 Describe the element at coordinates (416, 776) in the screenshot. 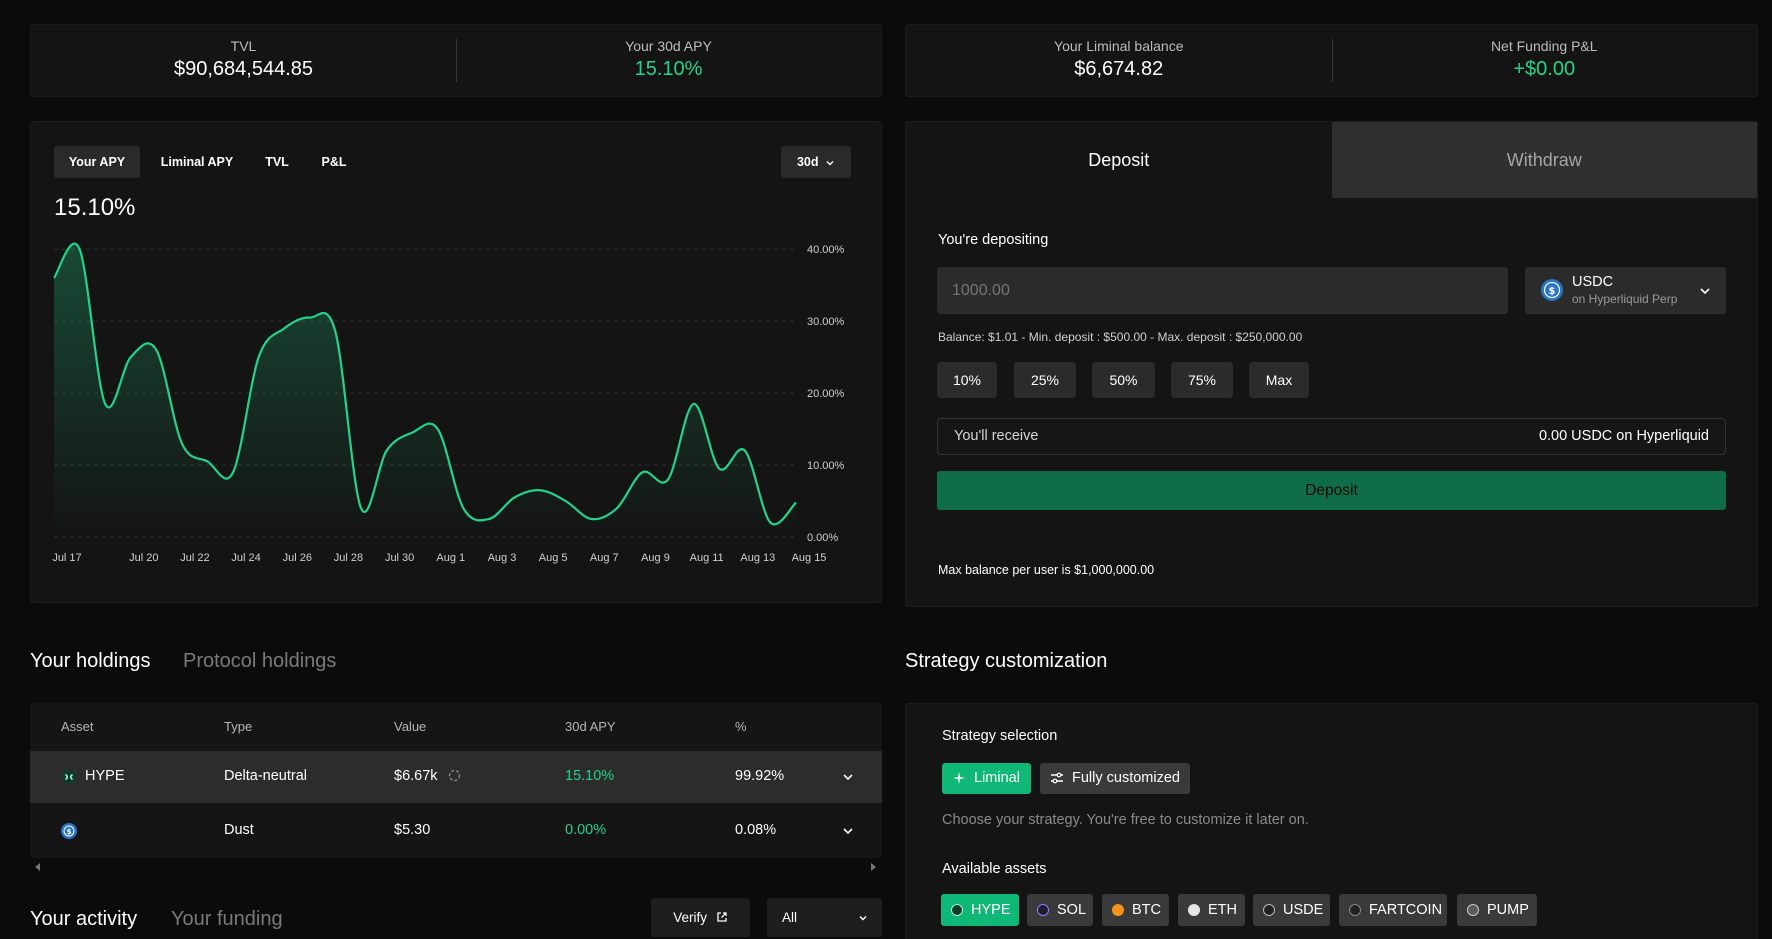

I see `asset-value-text: $6.67k` at that location.